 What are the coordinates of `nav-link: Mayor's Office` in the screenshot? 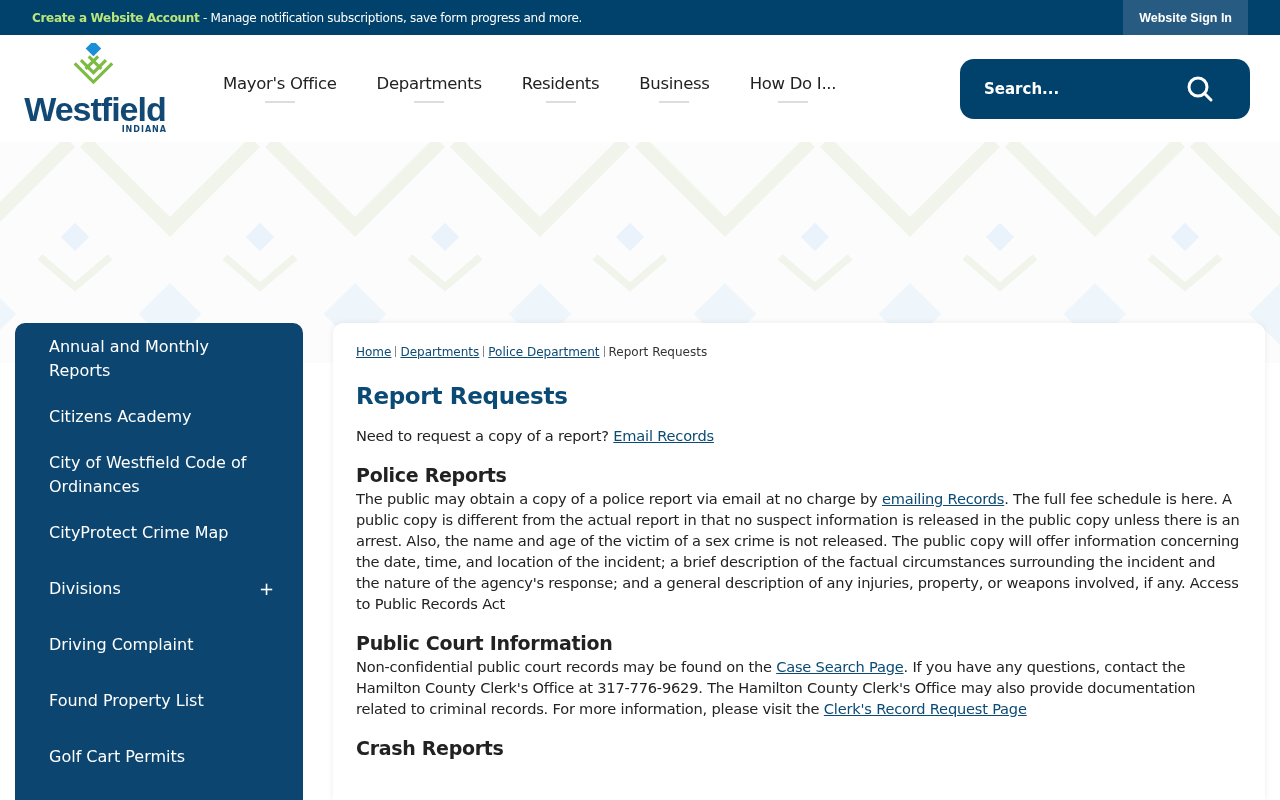 It's located at (280, 88).